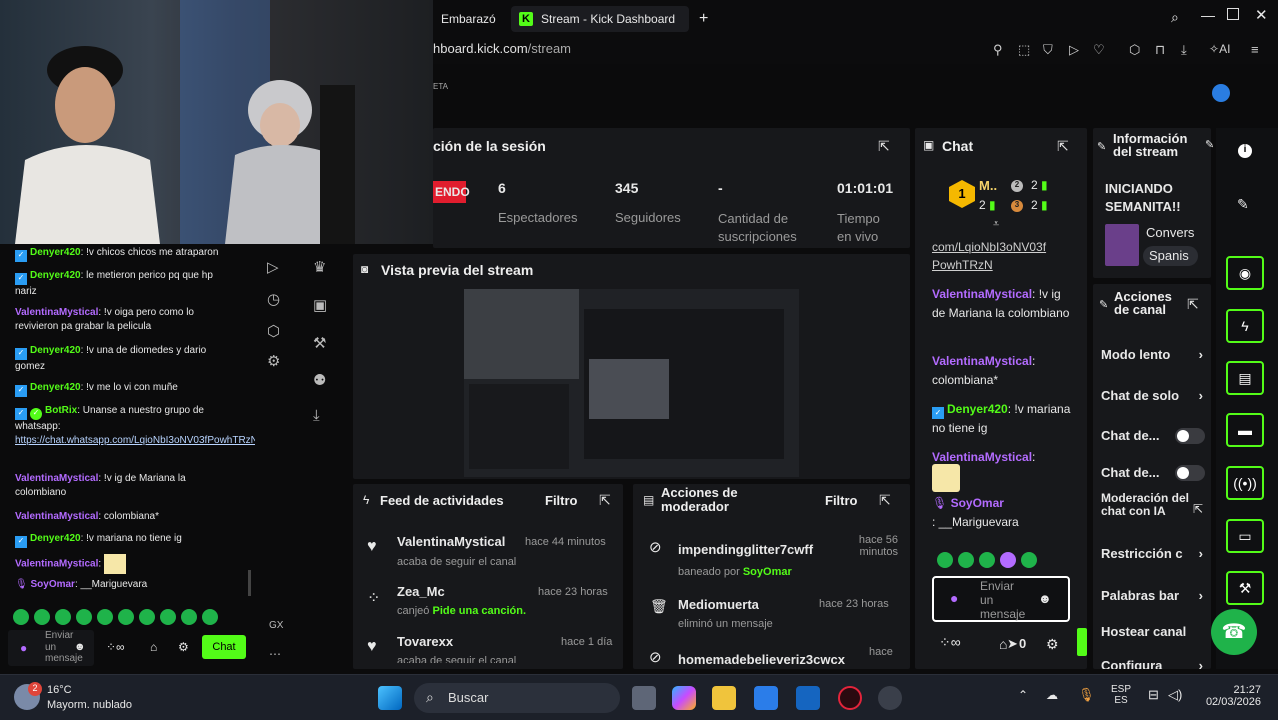 This screenshot has width=1278, height=720. What do you see at coordinates (1255, 49) in the screenshot?
I see `menu-icon: ≡` at bounding box center [1255, 49].